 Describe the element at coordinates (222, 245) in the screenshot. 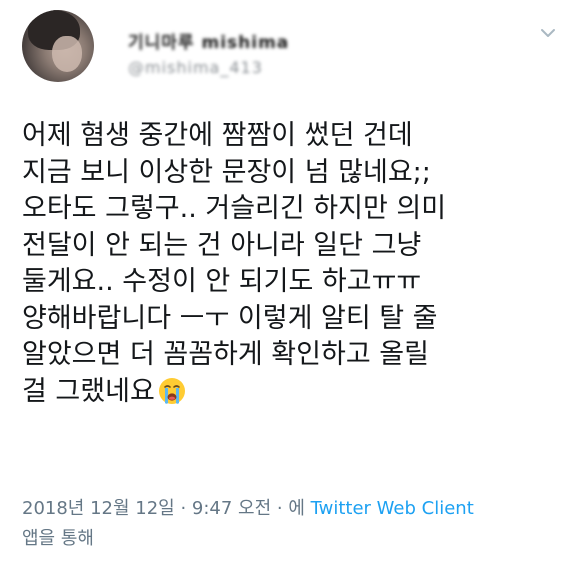

I see `tweet-line: 전달이 안 되는 건 아니라 일단 그냥` at that location.